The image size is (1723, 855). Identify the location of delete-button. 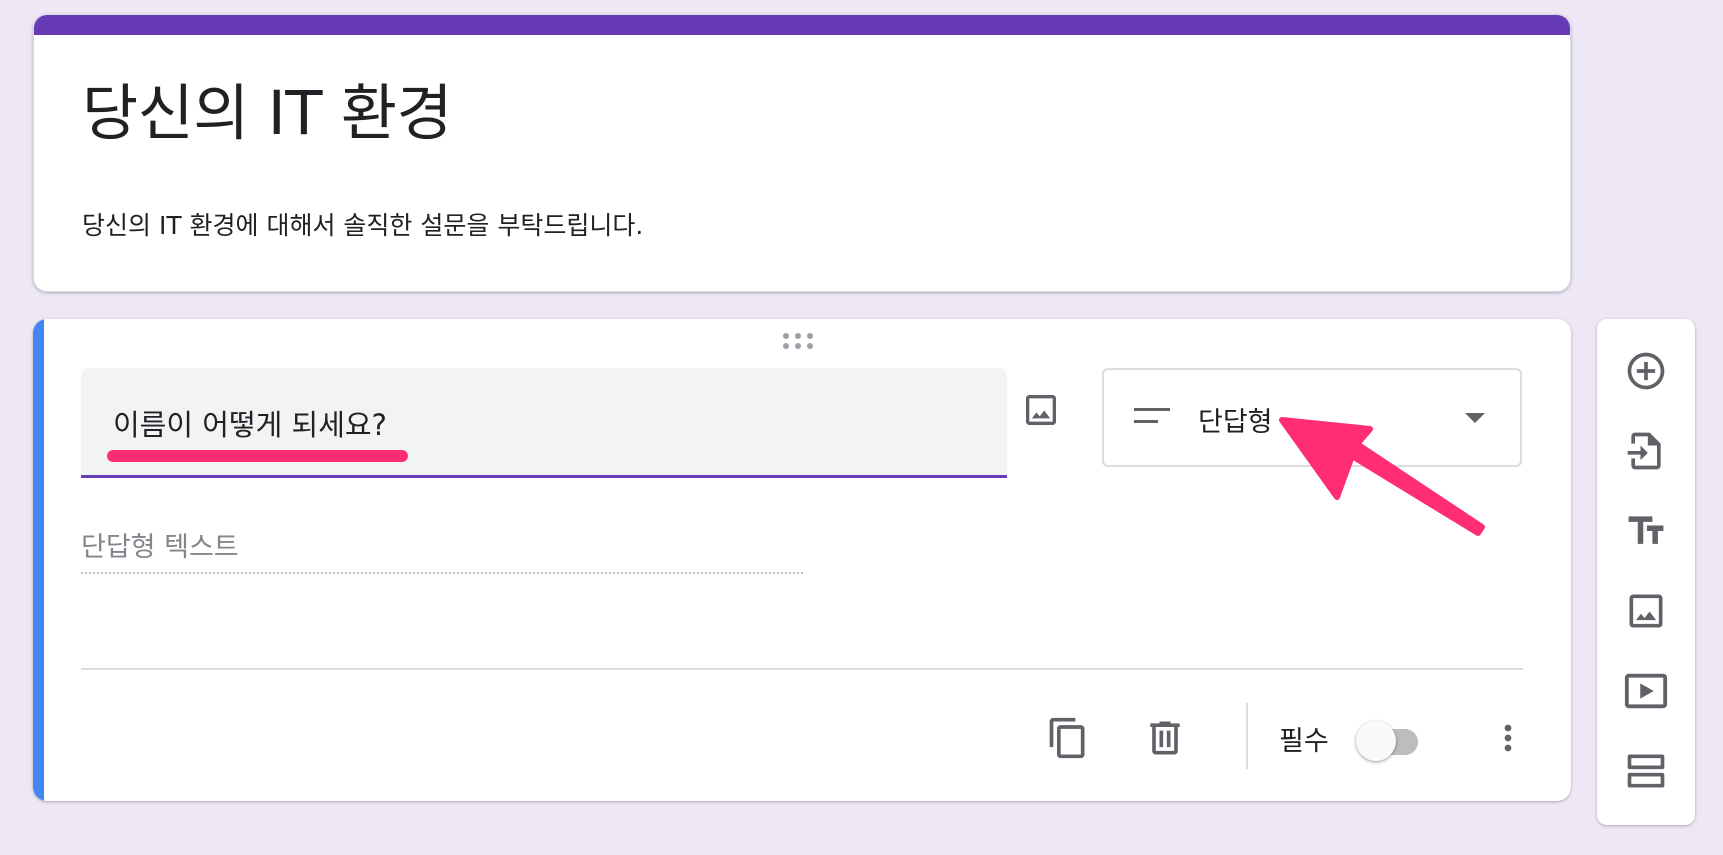
(1165, 738).